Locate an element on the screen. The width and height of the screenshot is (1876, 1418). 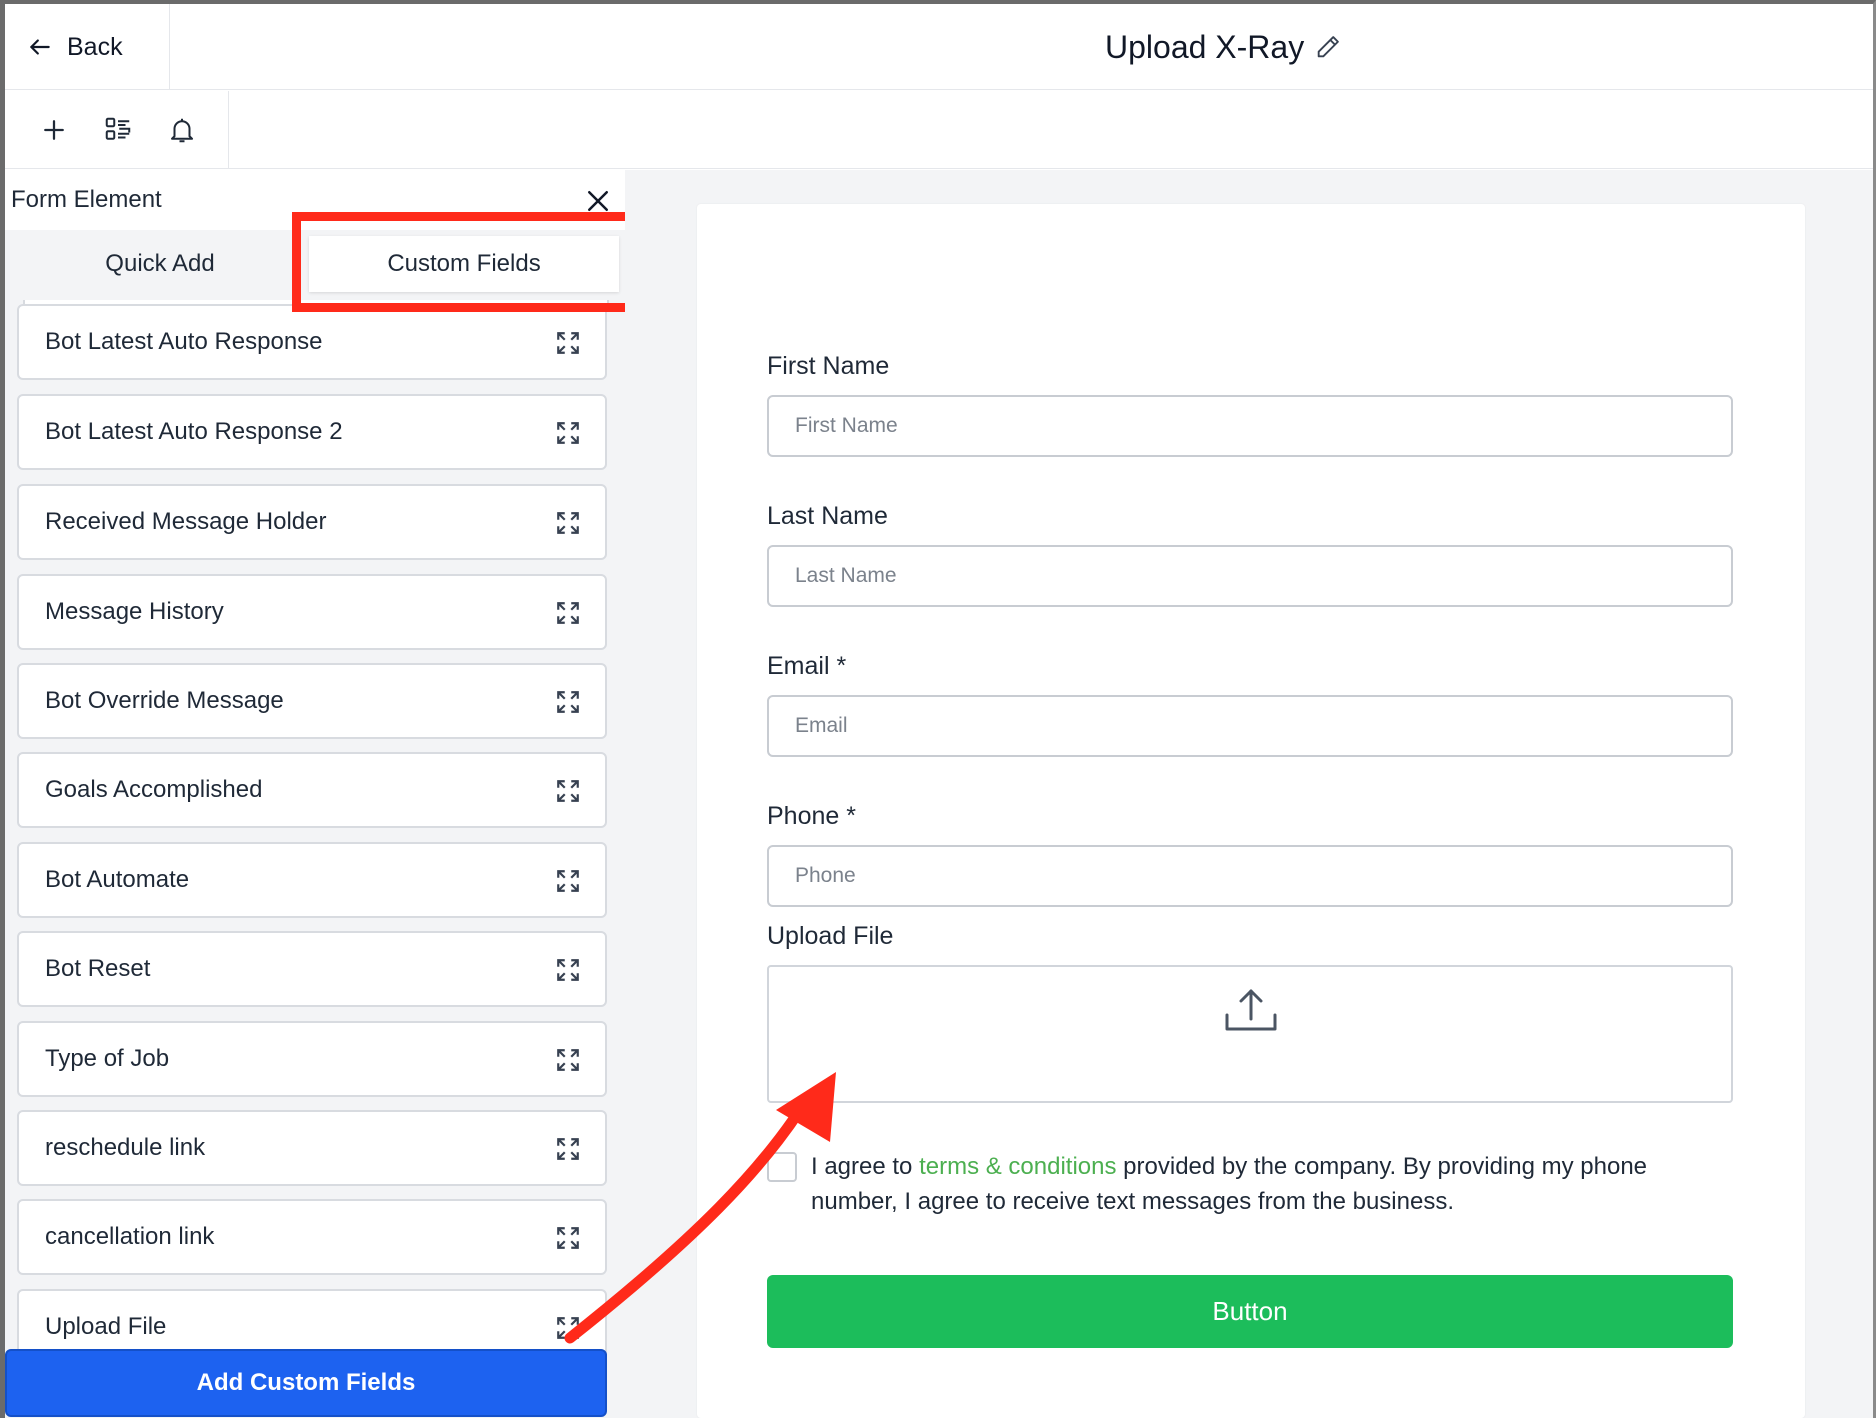
list-item: Bot Automate is located at coordinates (312, 880).